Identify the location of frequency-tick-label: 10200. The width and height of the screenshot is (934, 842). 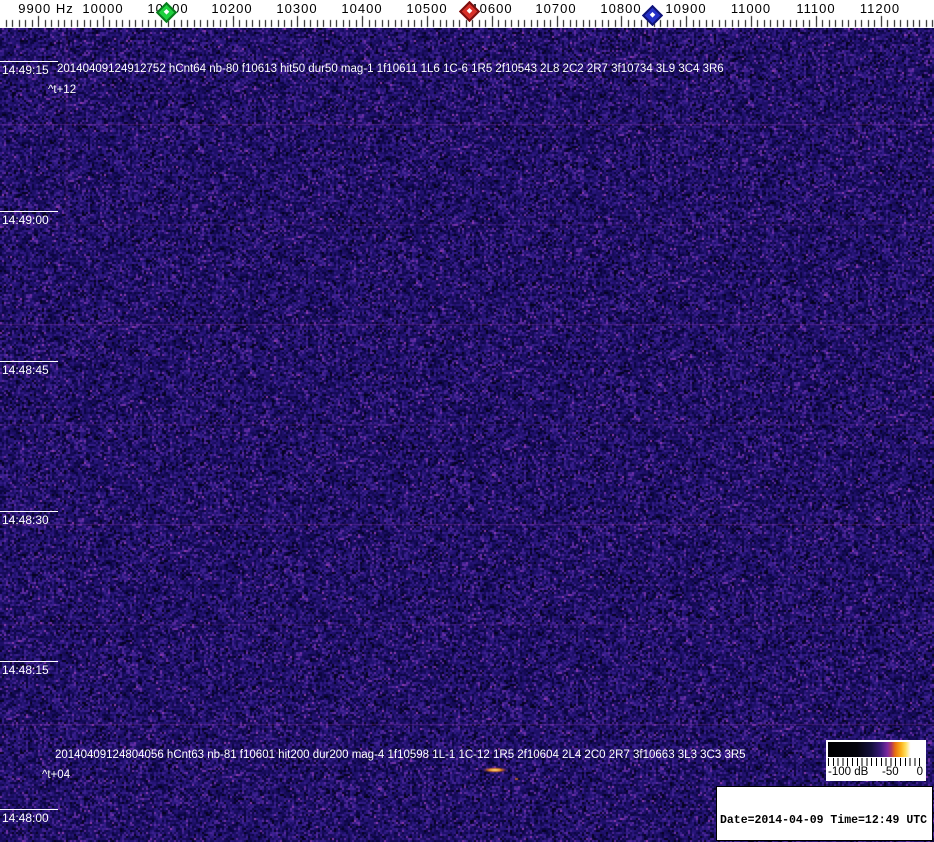
(232, 8).